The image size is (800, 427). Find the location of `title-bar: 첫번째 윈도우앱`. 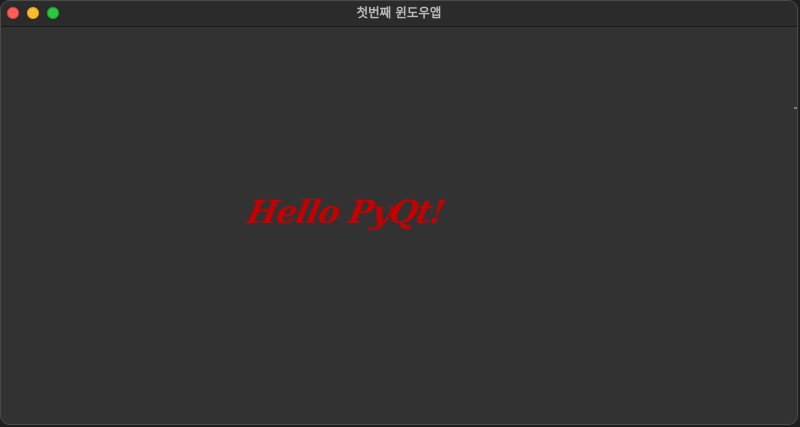

title-bar: 첫번째 윈도우앱 is located at coordinates (399, 14).